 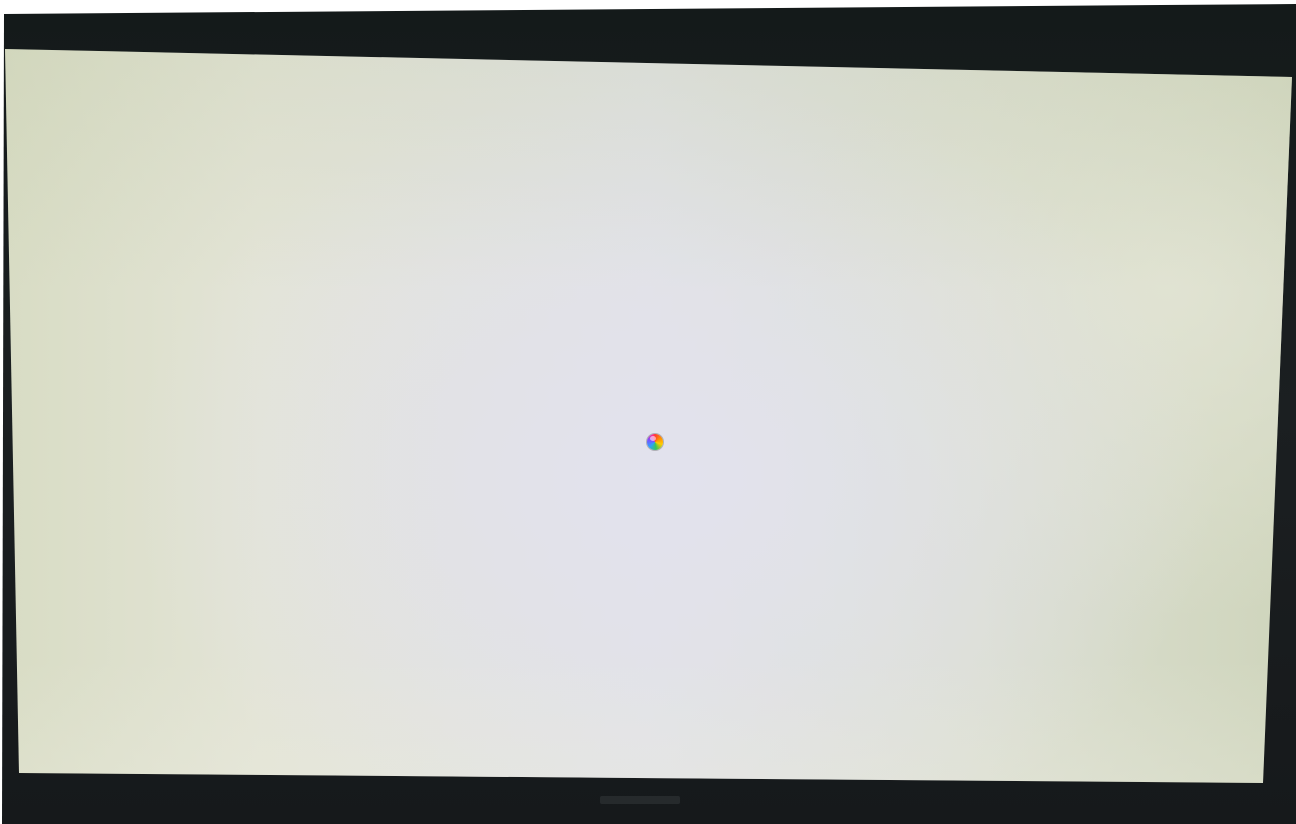 I want to click on spinning-wait-cursor-icon, so click(x=655, y=442).